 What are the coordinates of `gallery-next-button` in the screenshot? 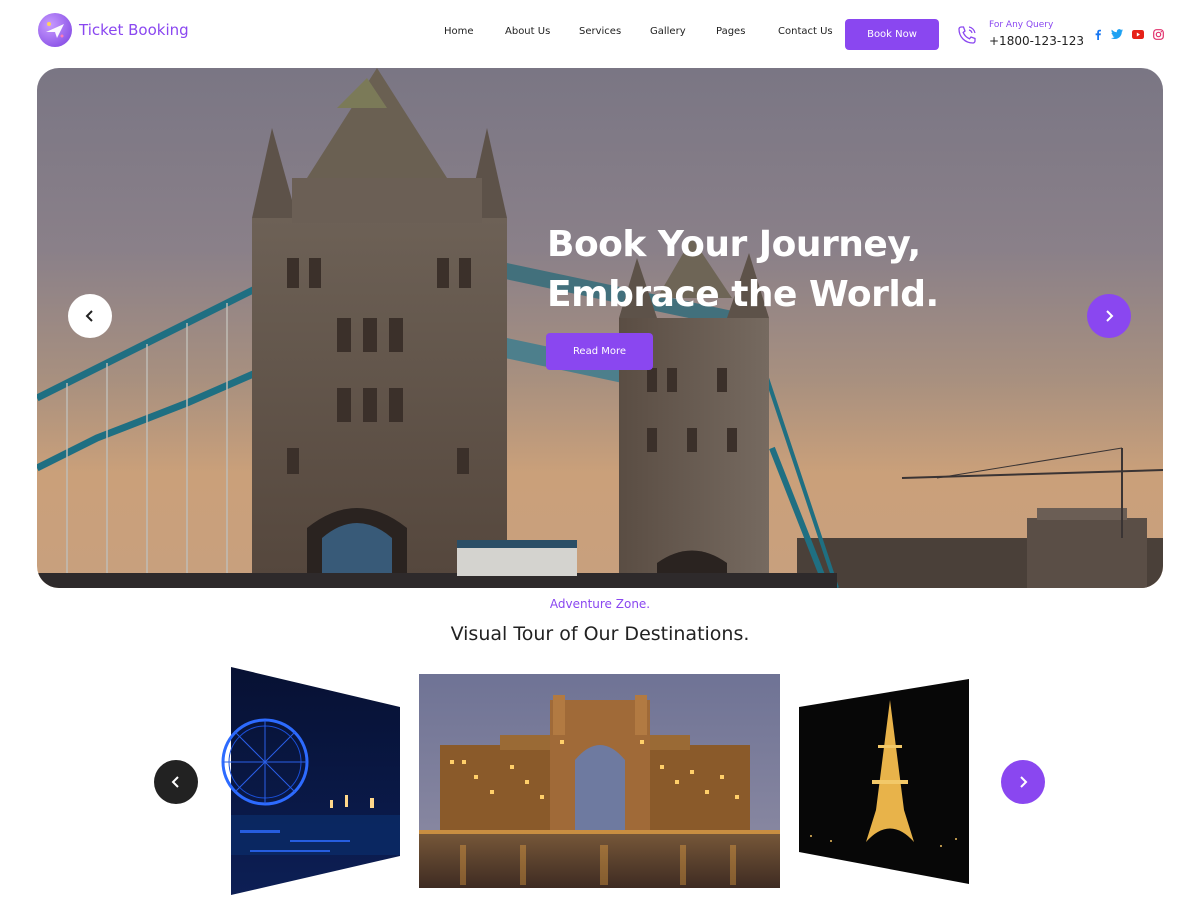 It's located at (1023, 782).